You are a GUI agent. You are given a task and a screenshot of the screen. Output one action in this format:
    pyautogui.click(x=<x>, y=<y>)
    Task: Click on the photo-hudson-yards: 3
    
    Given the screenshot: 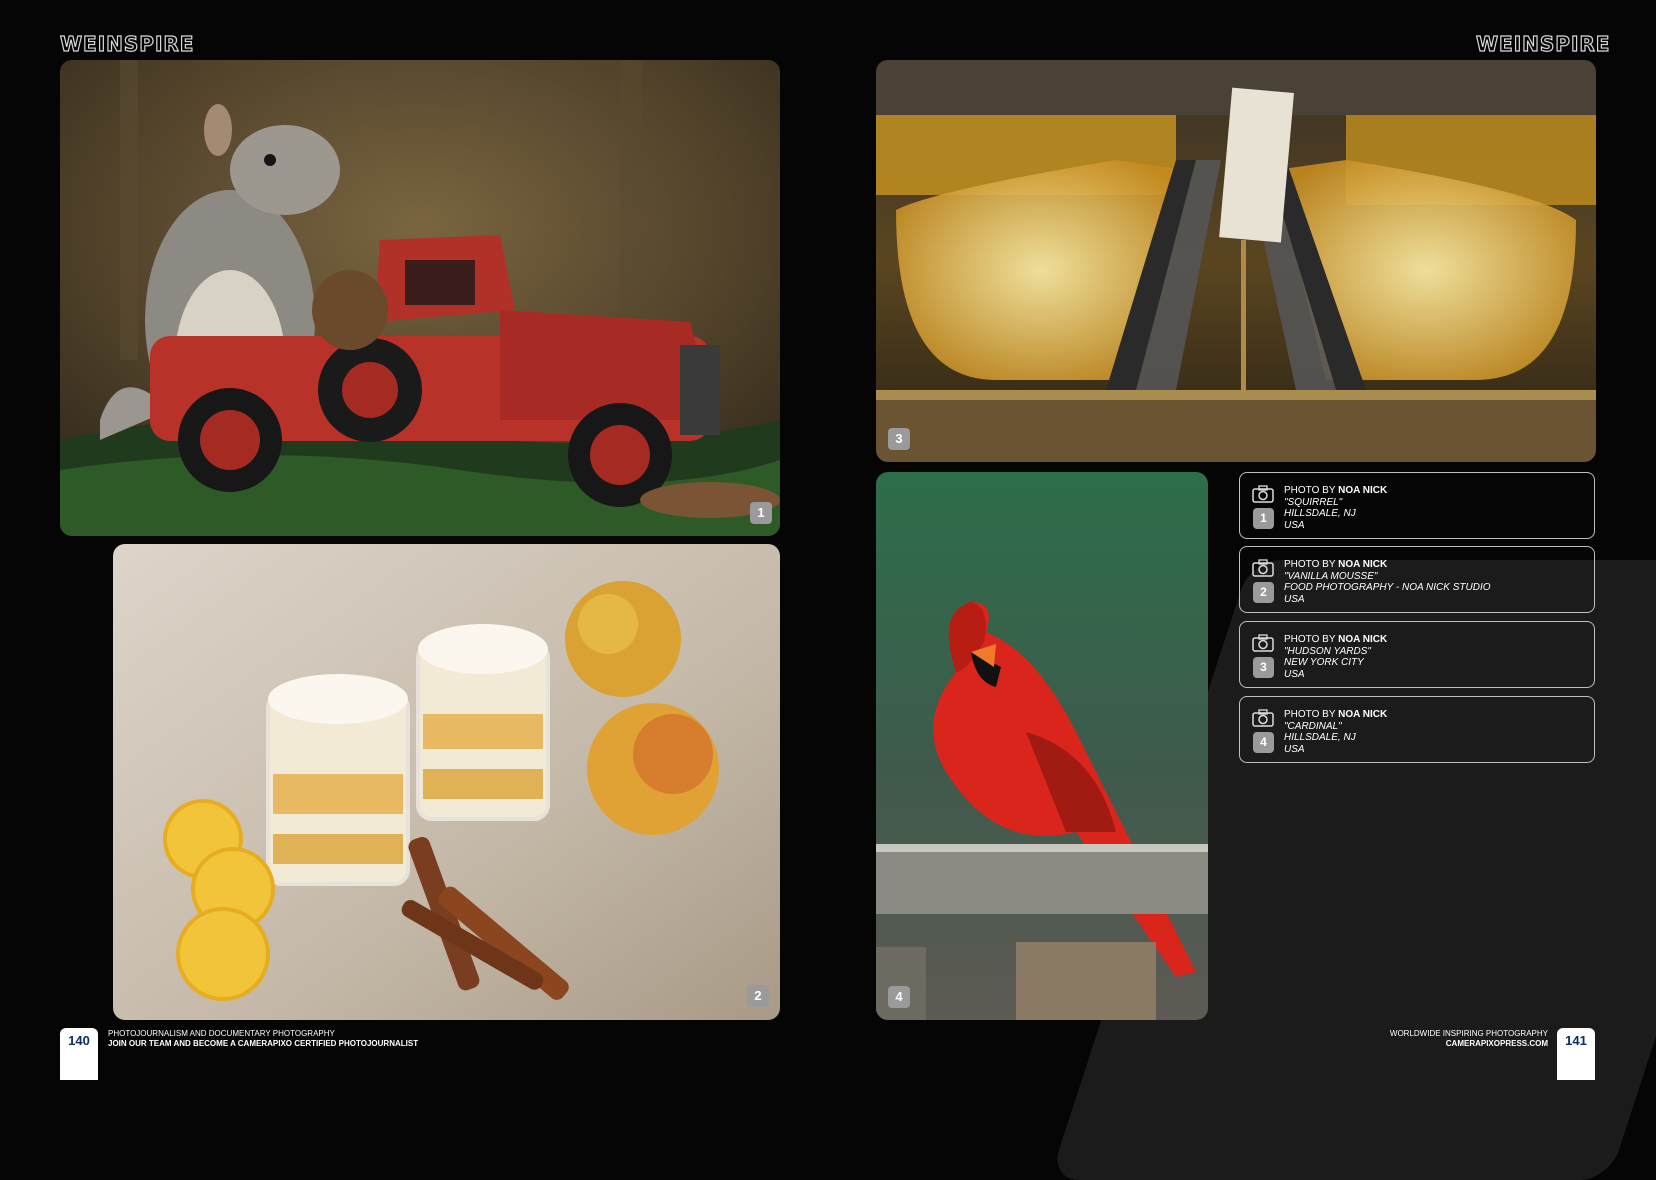 What is the action you would take?
    pyautogui.click(x=1236, y=261)
    